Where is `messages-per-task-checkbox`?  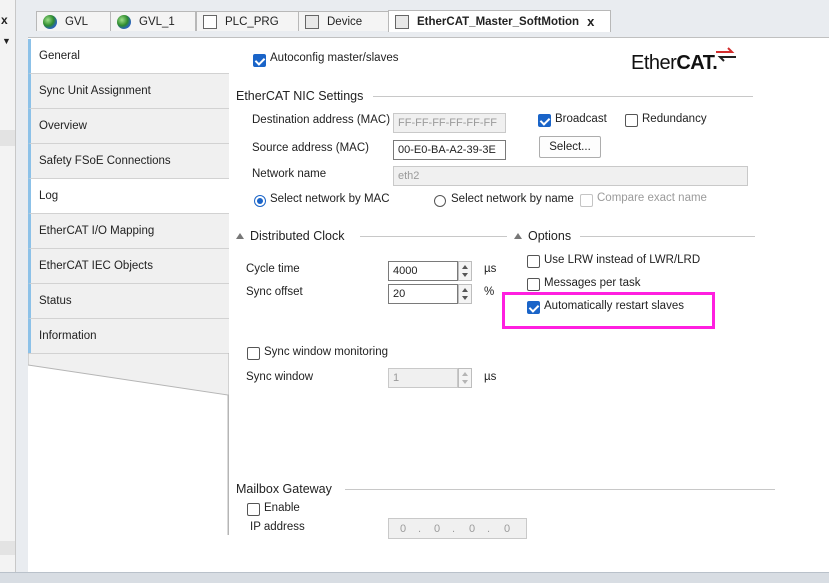 messages-per-task-checkbox is located at coordinates (533, 284).